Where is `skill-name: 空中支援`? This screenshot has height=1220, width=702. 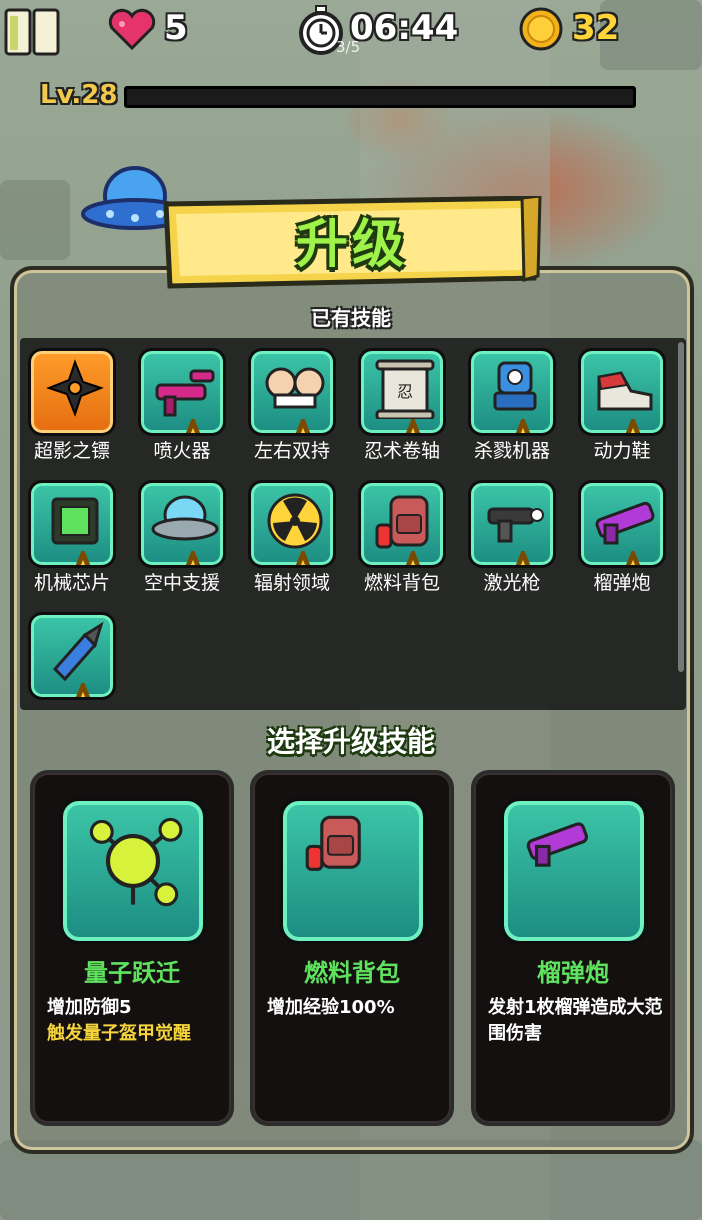
skill-name: 空中支援 is located at coordinates (181, 583).